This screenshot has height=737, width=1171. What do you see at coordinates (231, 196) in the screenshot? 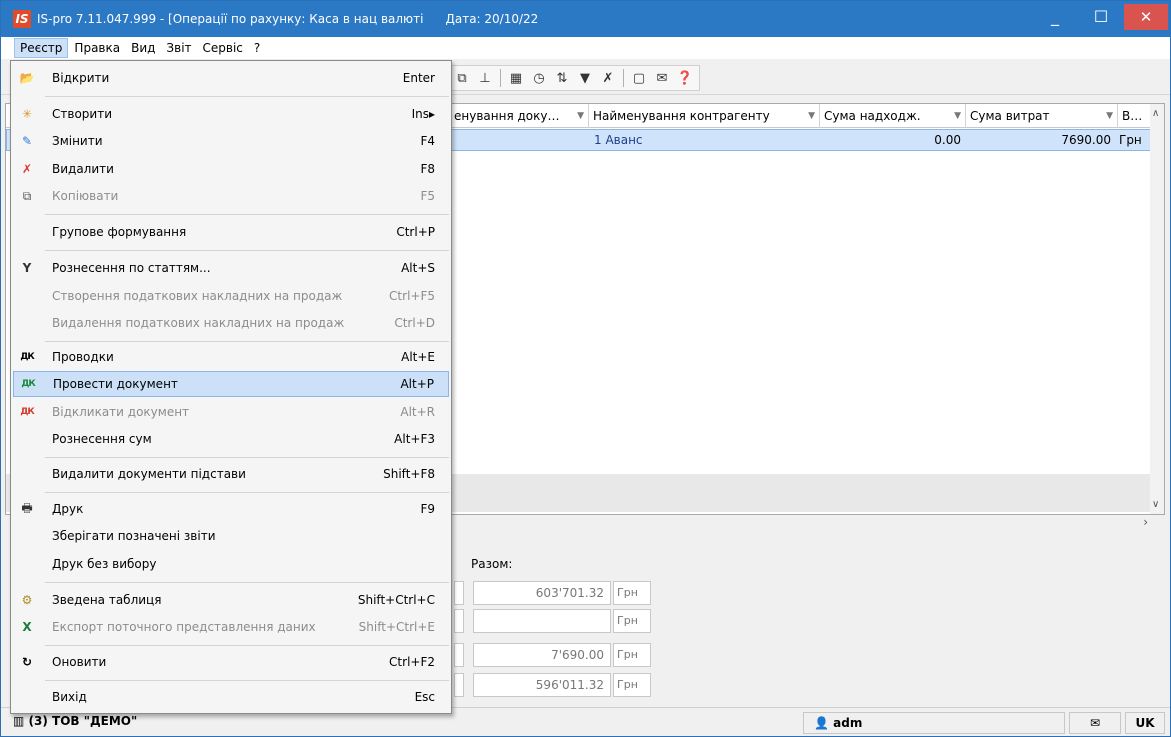
I see `menu-item-copy: ⧉ Копіювати F5` at bounding box center [231, 196].